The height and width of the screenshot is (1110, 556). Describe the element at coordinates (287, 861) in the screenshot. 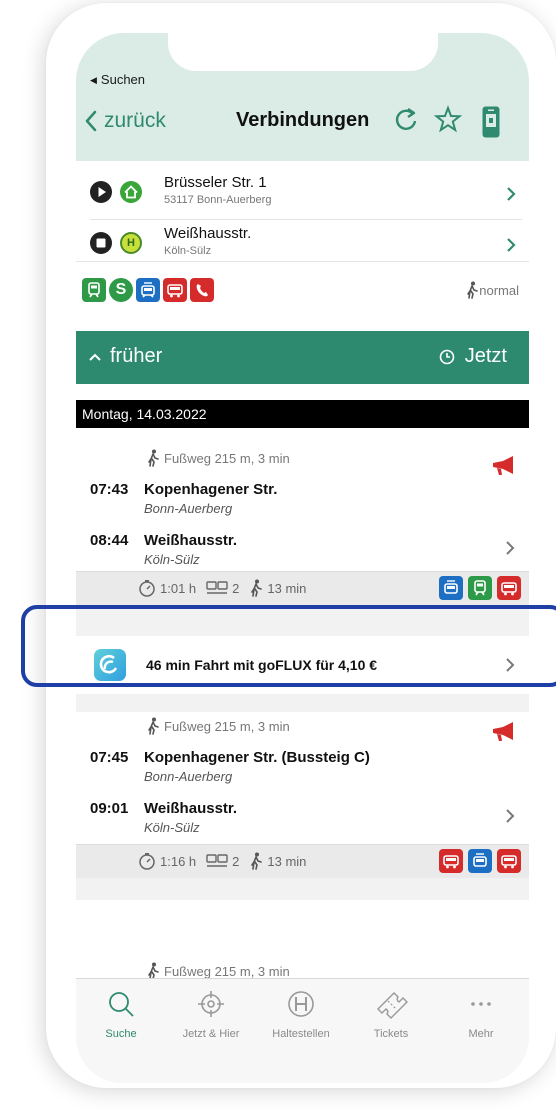

I see `walk-minutes: 13 min` at that location.